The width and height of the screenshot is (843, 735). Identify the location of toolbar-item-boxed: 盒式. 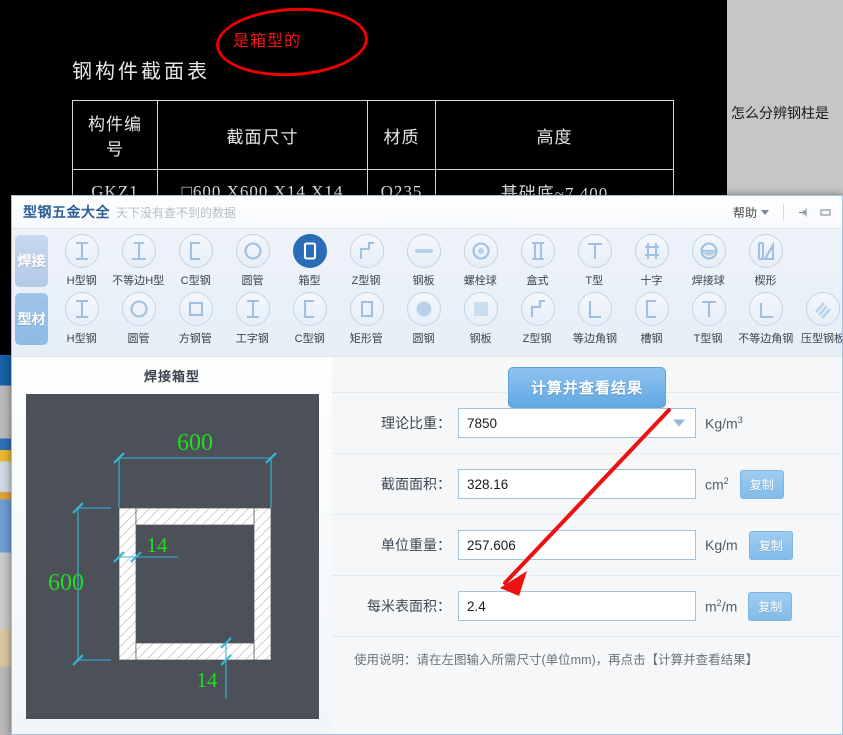
(537, 261).